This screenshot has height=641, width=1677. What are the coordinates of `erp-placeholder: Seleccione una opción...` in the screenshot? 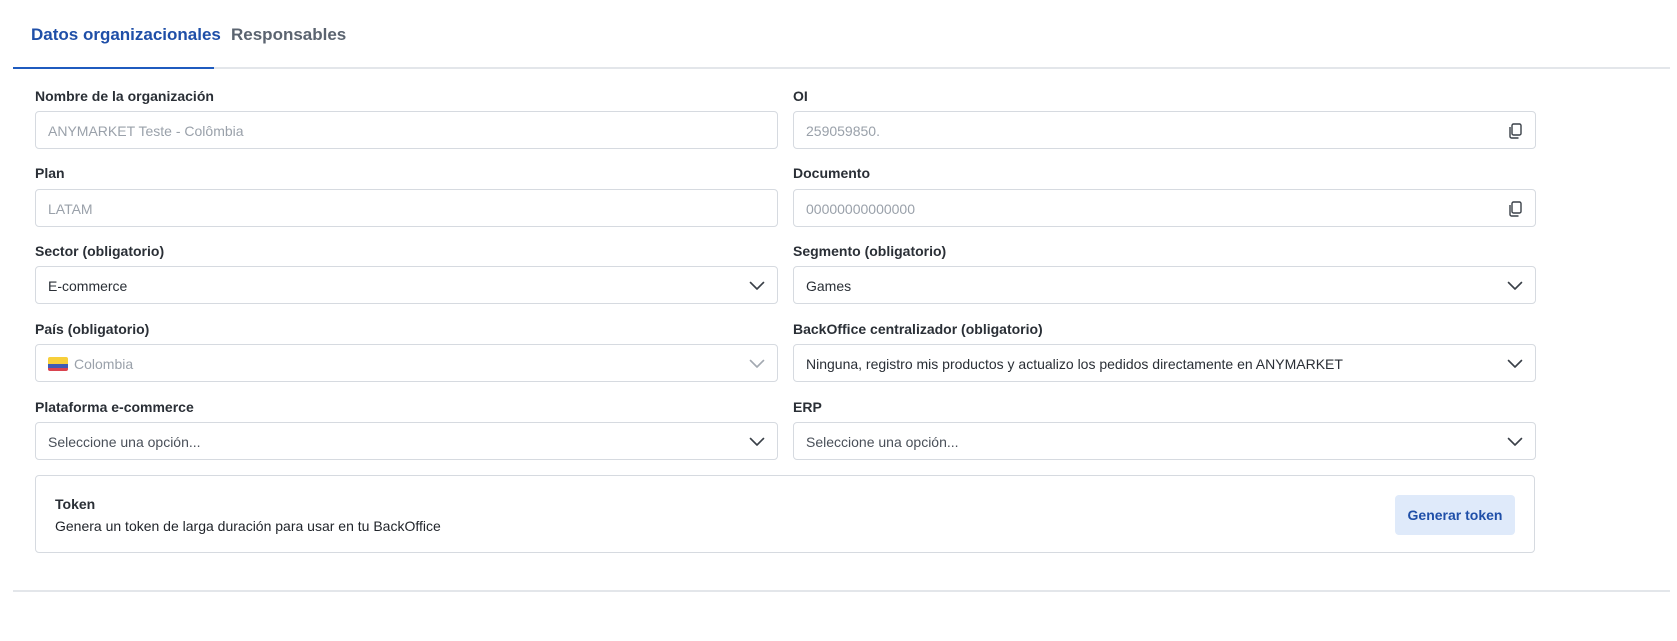 It's located at (882, 442).